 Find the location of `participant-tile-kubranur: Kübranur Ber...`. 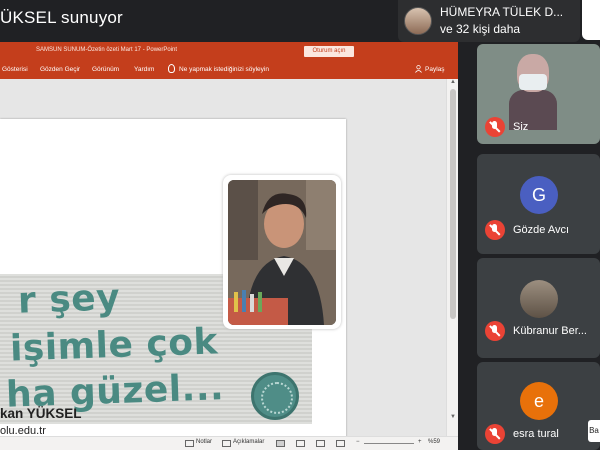

participant-tile-kubranur: Kübranur Ber... is located at coordinates (538, 308).